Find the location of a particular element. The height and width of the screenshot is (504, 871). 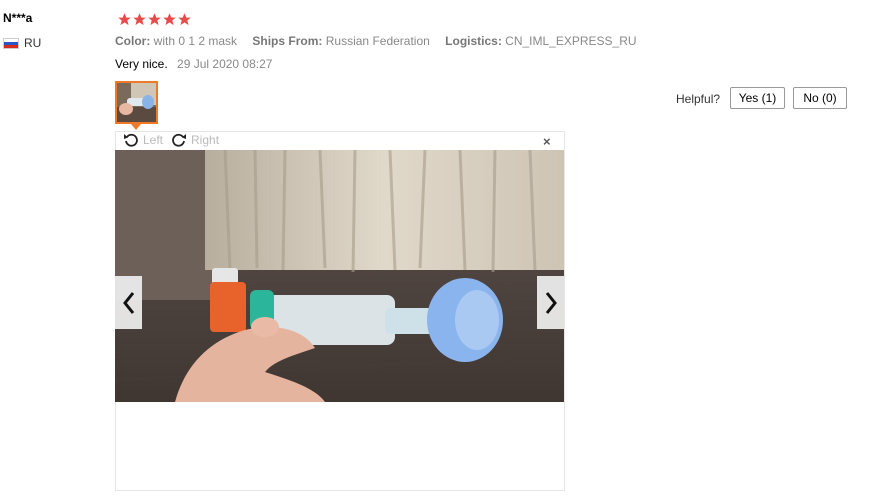

close-viewer-button: × is located at coordinates (547, 141).